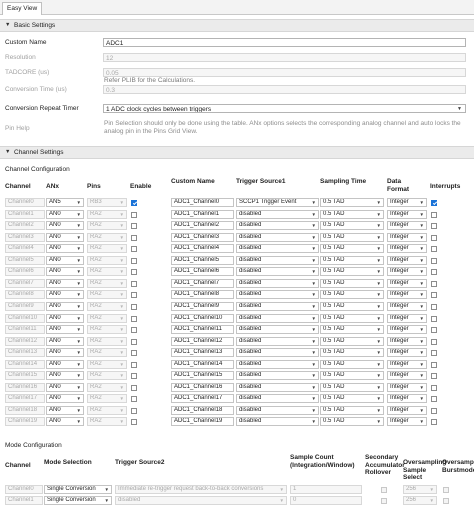  What do you see at coordinates (202, 283) in the screenshot?
I see `custom-name-input: ADC1_Channel7` at bounding box center [202, 283].